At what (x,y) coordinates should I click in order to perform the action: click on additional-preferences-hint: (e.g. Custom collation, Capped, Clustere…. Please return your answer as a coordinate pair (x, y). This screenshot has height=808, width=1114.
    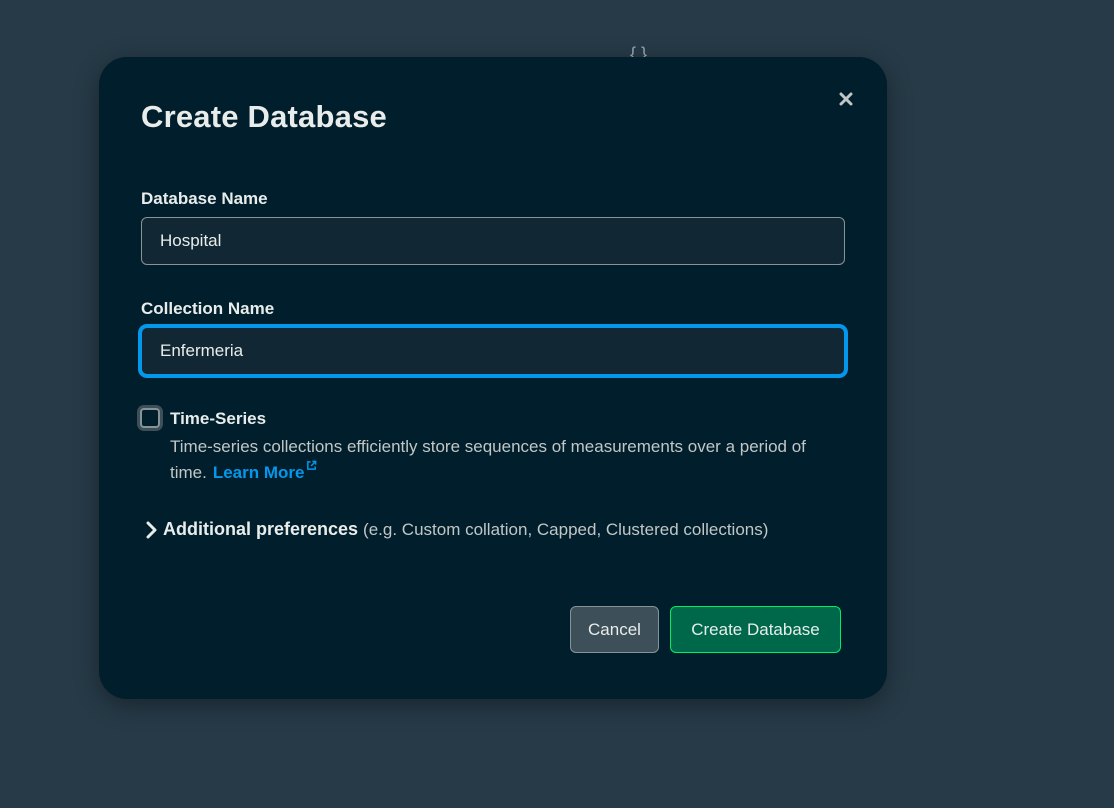
    Looking at the image, I should click on (566, 529).